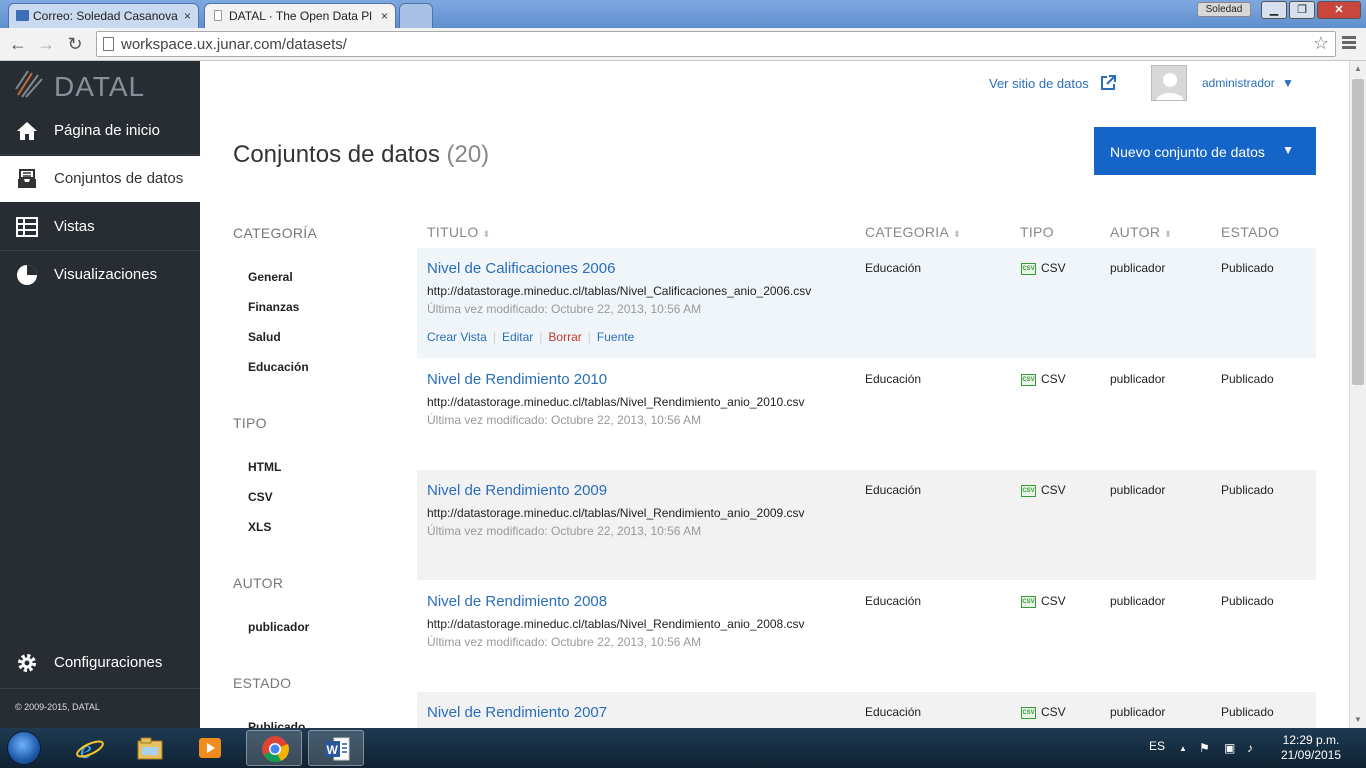  Describe the element at coordinates (90, 748) in the screenshot. I see `taskbar-ie: e` at that location.